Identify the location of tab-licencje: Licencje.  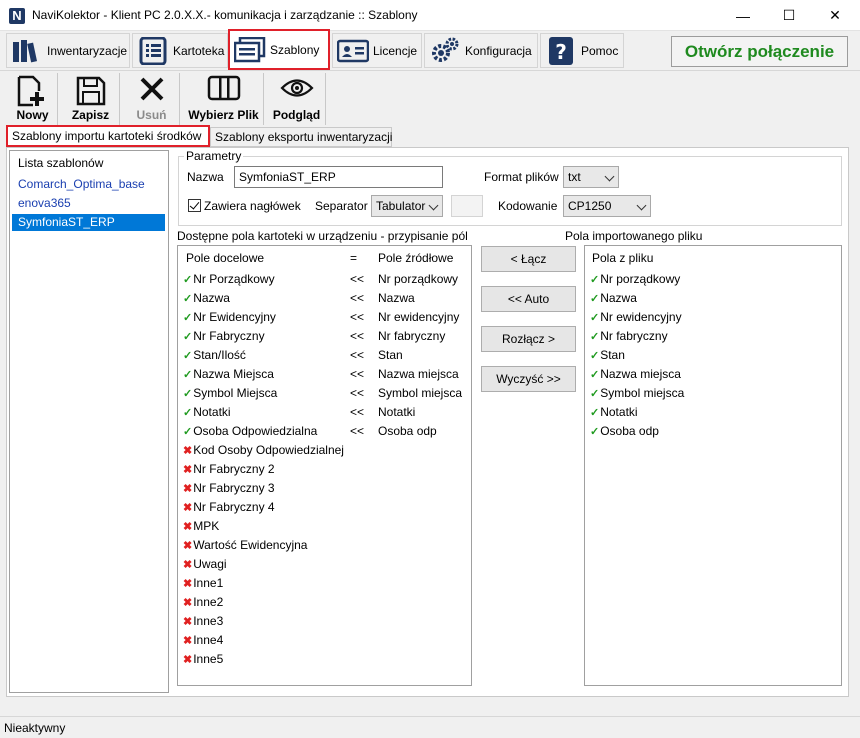
(377, 50).